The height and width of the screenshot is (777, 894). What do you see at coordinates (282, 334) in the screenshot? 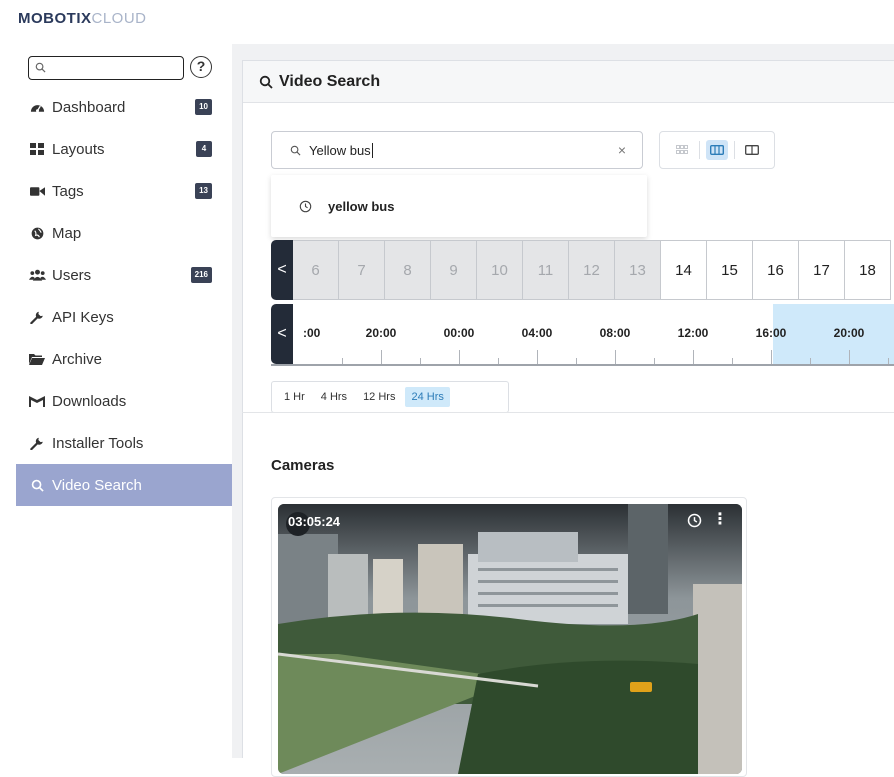
I see `prev-time-button: <` at bounding box center [282, 334].